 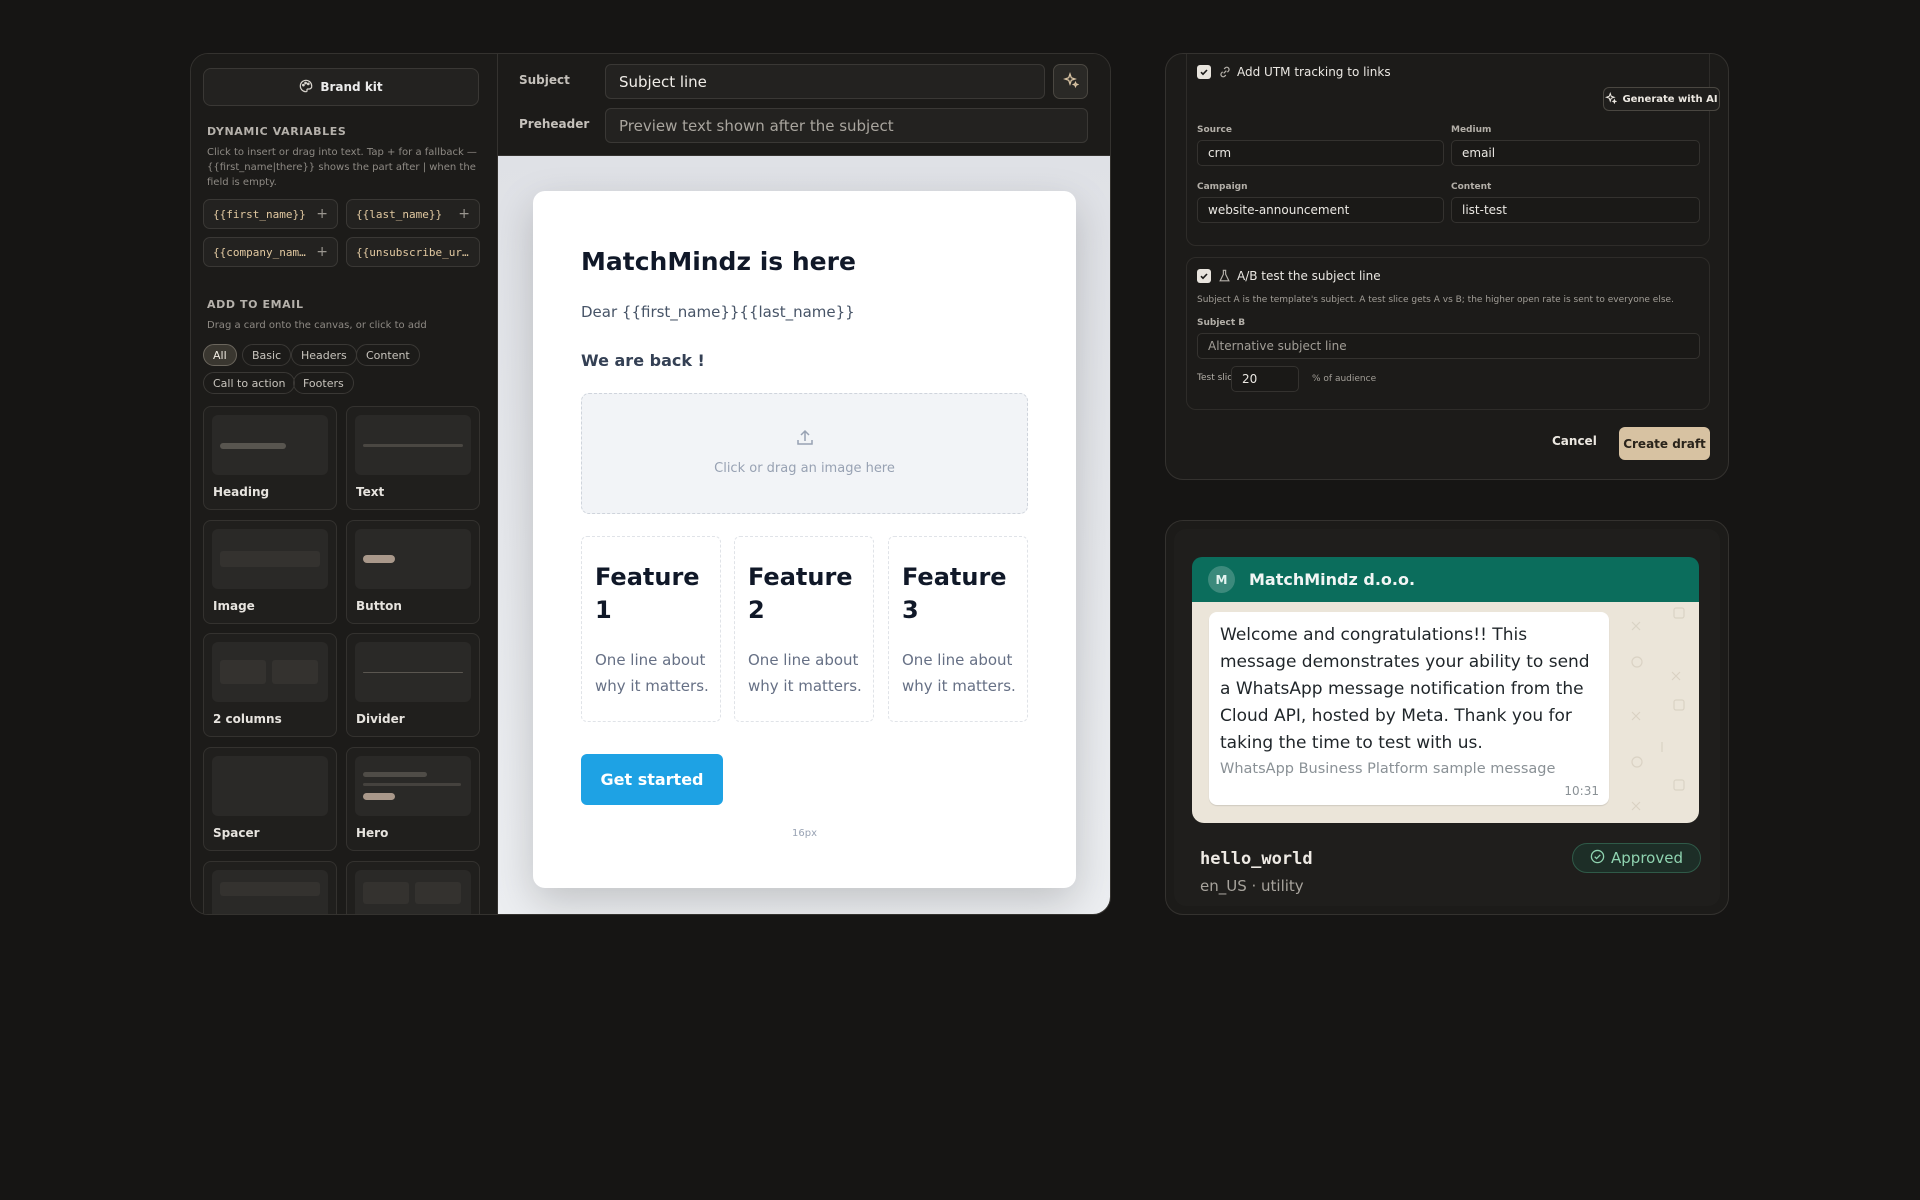 What do you see at coordinates (804, 629) in the screenshot?
I see `feature-column-2: Feature 2 One line about why it matters.` at bounding box center [804, 629].